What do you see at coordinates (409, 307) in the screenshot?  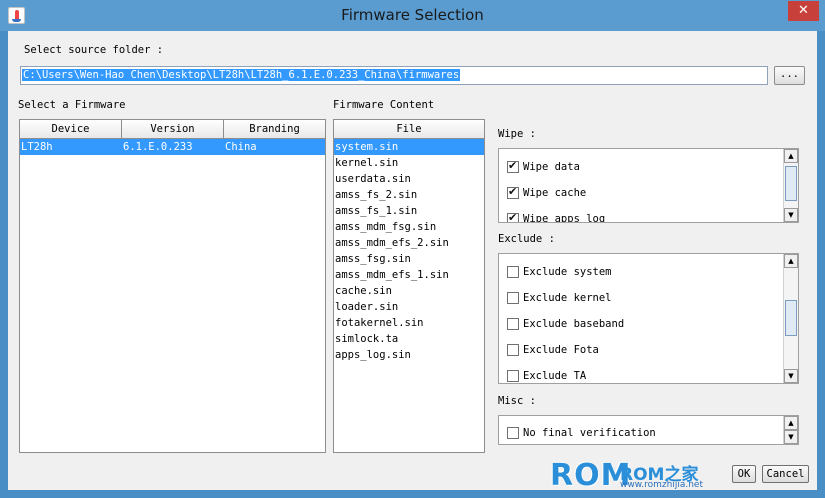 I see `list-item: loader.sin` at bounding box center [409, 307].